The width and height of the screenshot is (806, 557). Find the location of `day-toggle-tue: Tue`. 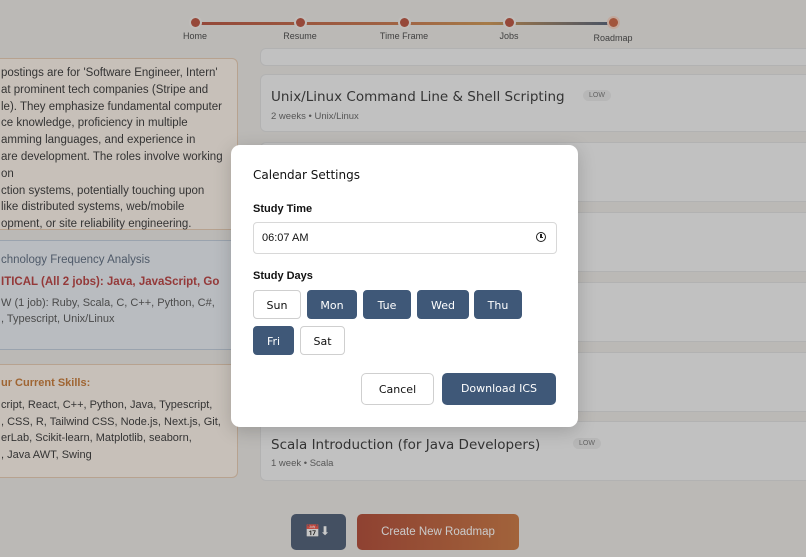

day-toggle-tue: Tue is located at coordinates (387, 304).